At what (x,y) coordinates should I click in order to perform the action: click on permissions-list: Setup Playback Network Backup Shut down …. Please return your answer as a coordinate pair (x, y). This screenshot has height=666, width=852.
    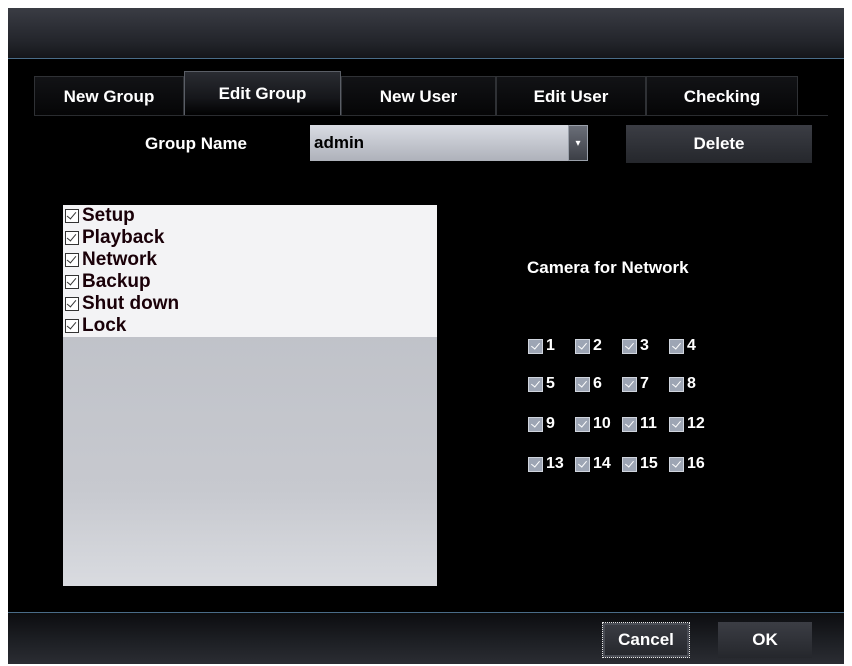
    Looking at the image, I should click on (250, 271).